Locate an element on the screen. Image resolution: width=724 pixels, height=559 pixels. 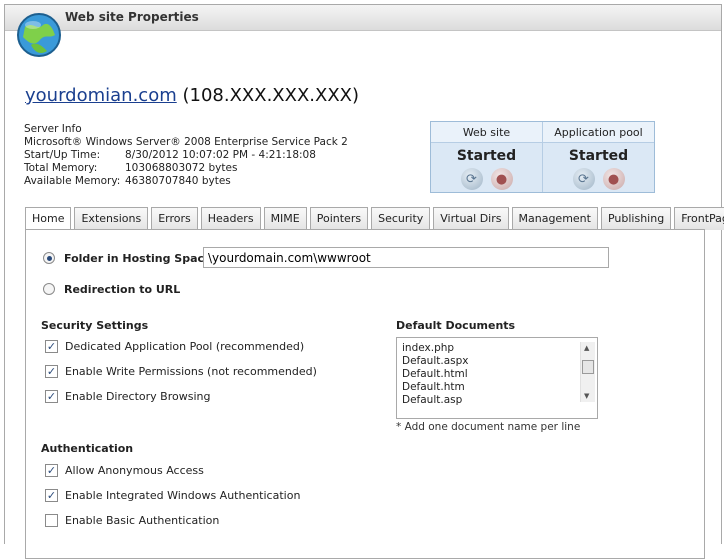
tab-frontpage: FrontPage is located at coordinates (699, 218).